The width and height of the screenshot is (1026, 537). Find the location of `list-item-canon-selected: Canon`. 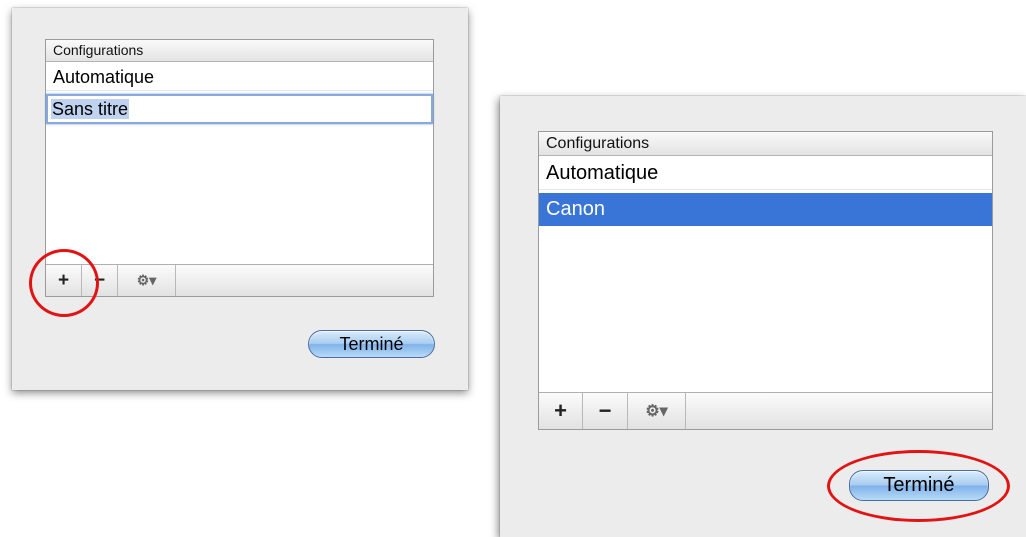

list-item-canon-selected: Canon is located at coordinates (765, 209).